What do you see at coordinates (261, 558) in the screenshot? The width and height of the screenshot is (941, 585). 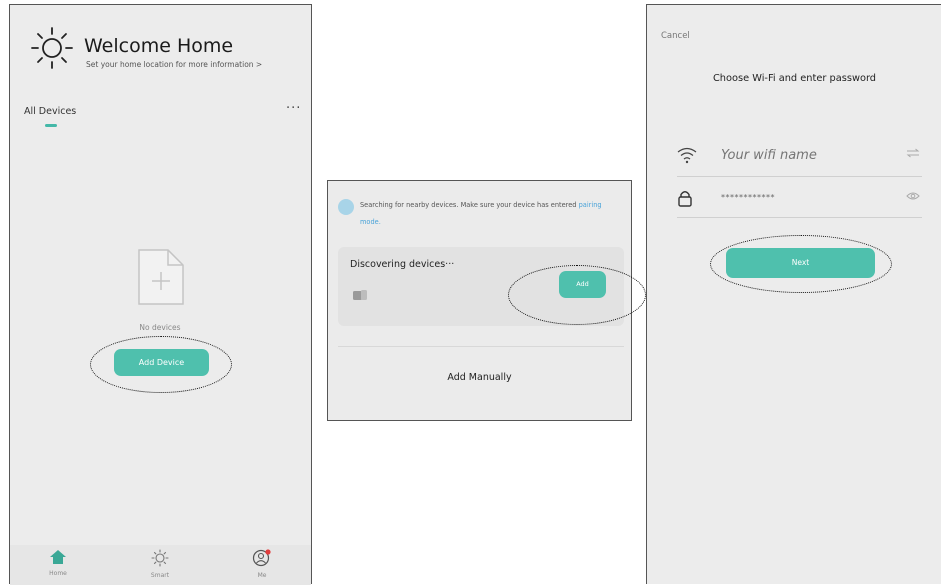 I see `user-icon` at bounding box center [261, 558].